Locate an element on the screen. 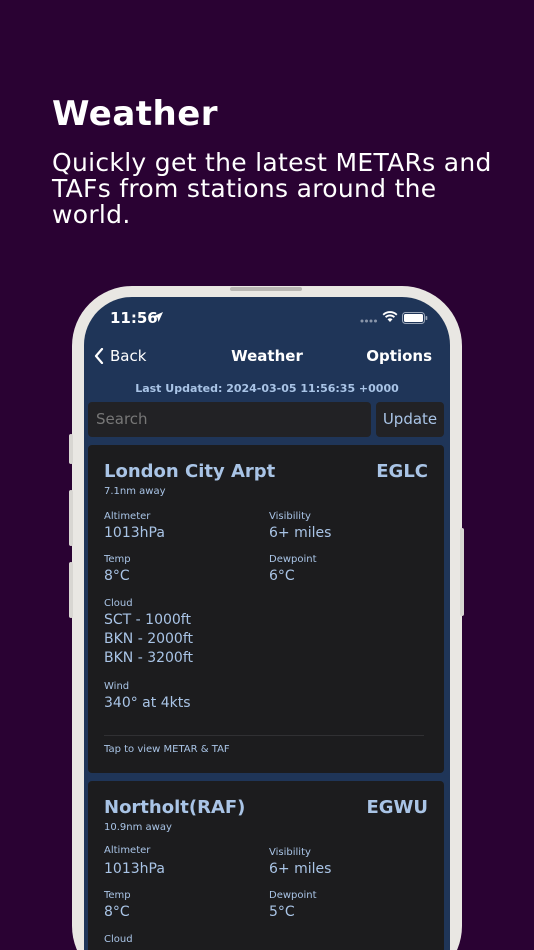  wind-label: Wind is located at coordinates (117, 686).